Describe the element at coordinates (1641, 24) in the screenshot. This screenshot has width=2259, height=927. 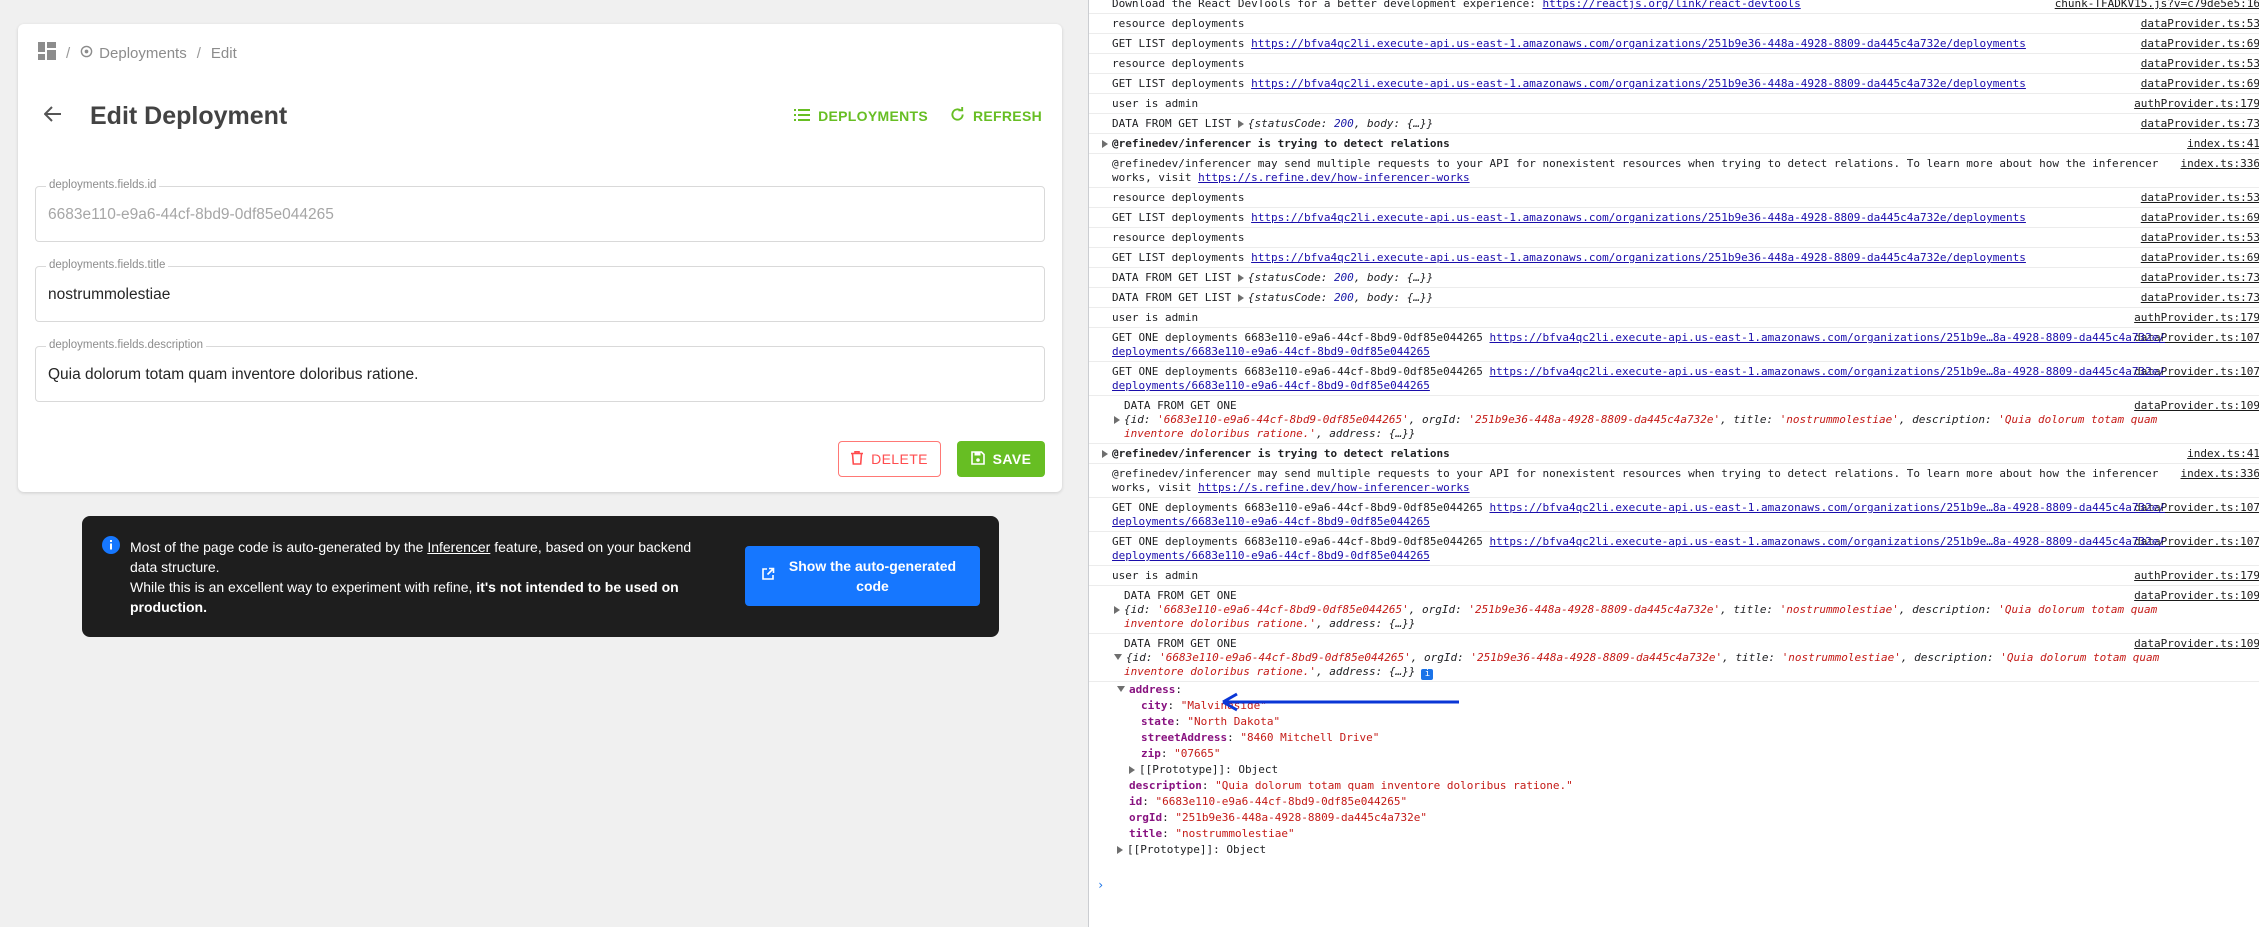
I see `console-message: resource deployments` at that location.